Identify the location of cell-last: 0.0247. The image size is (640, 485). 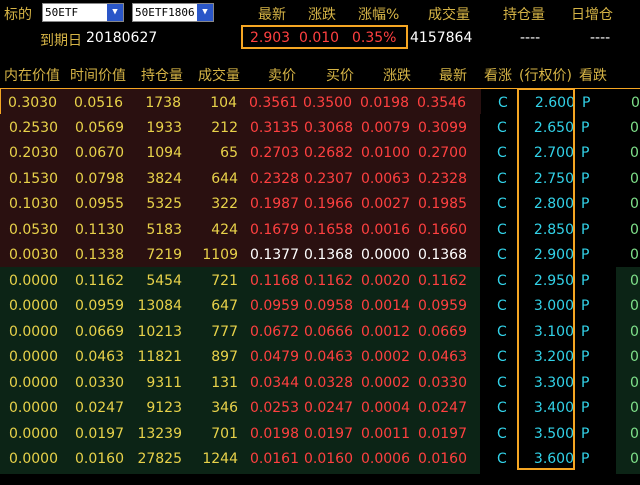
(442, 408).